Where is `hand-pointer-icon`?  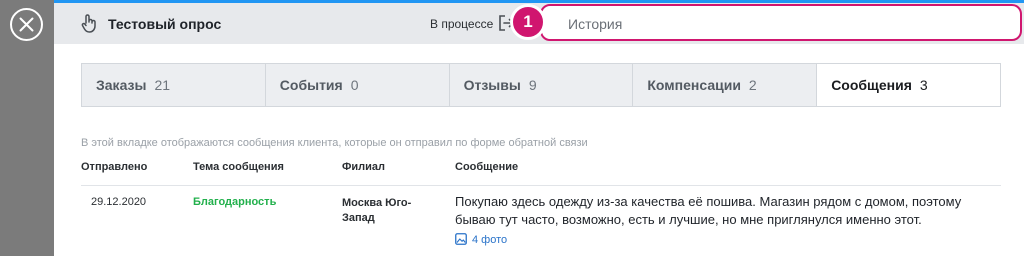 hand-pointer-icon is located at coordinates (88, 23).